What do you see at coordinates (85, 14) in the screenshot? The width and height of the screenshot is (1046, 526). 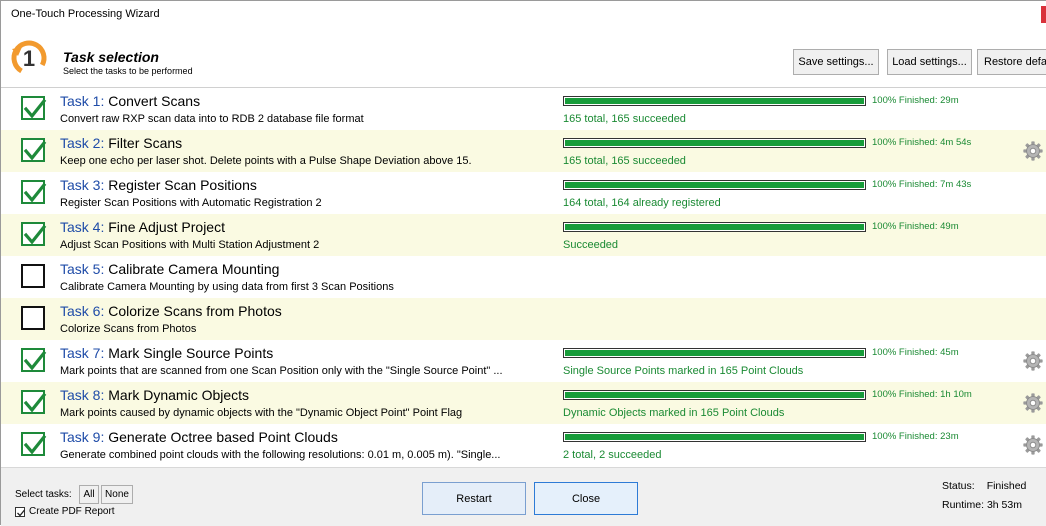 I see `window-title: One-Touch Processing Wizard` at bounding box center [85, 14].